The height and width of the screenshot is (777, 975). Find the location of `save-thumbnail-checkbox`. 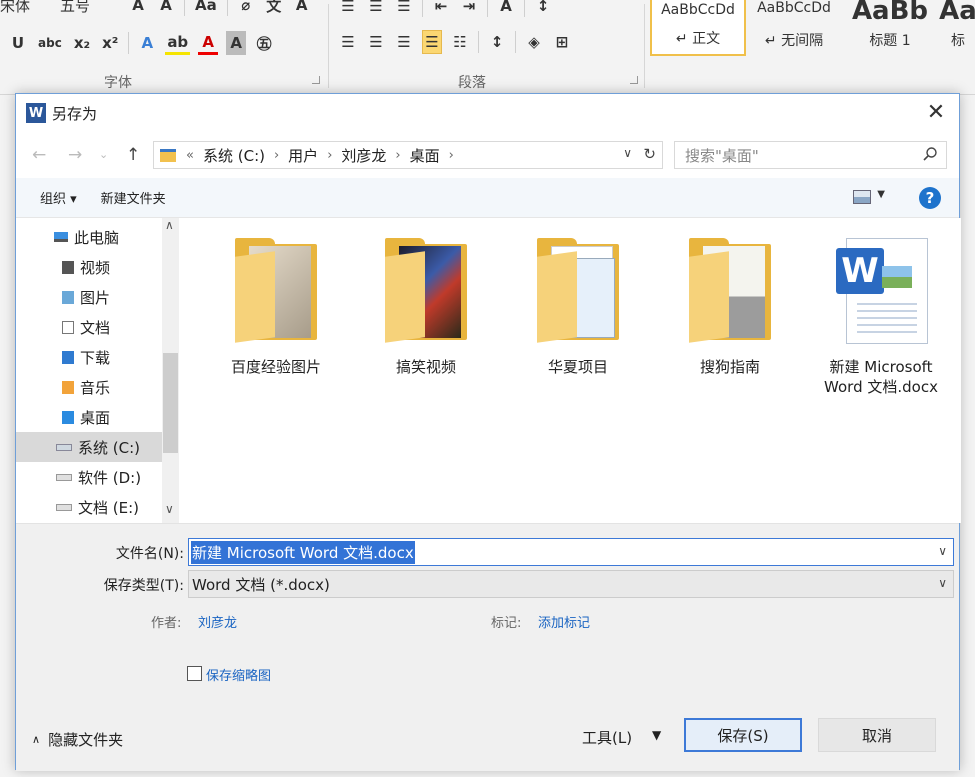

save-thumbnail-checkbox is located at coordinates (194, 673).